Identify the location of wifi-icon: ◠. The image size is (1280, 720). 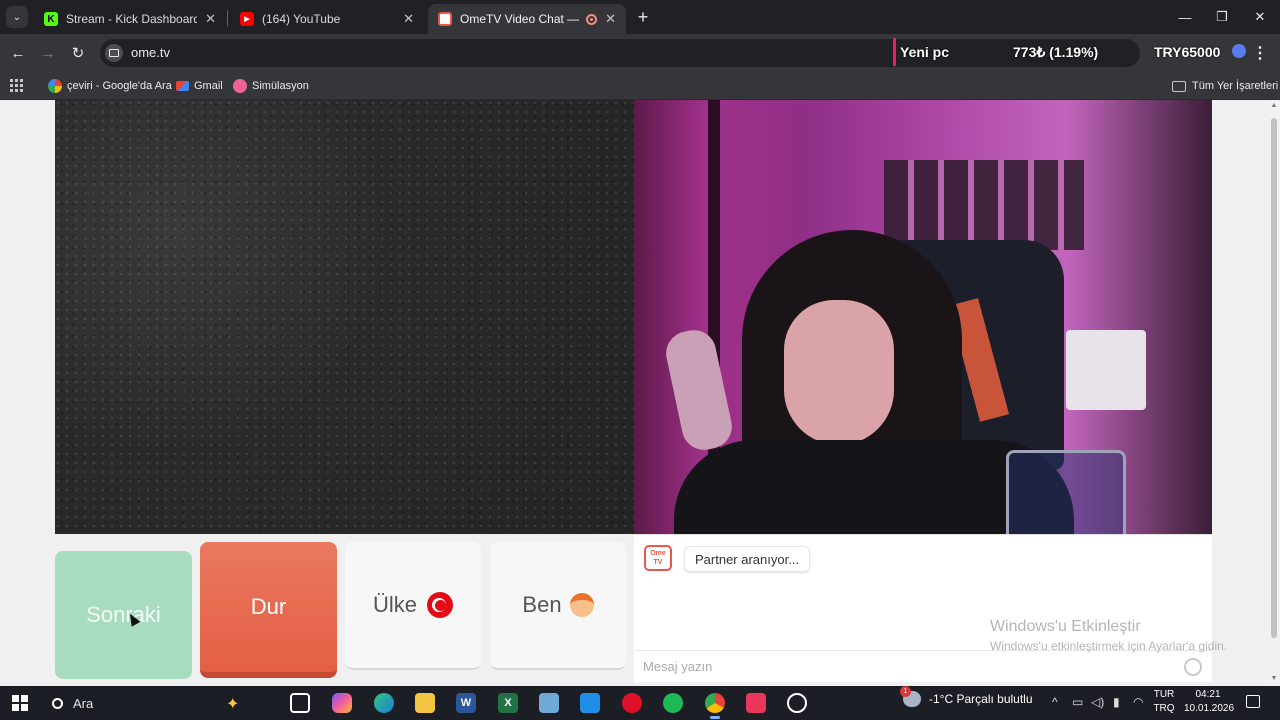
(1138, 702).